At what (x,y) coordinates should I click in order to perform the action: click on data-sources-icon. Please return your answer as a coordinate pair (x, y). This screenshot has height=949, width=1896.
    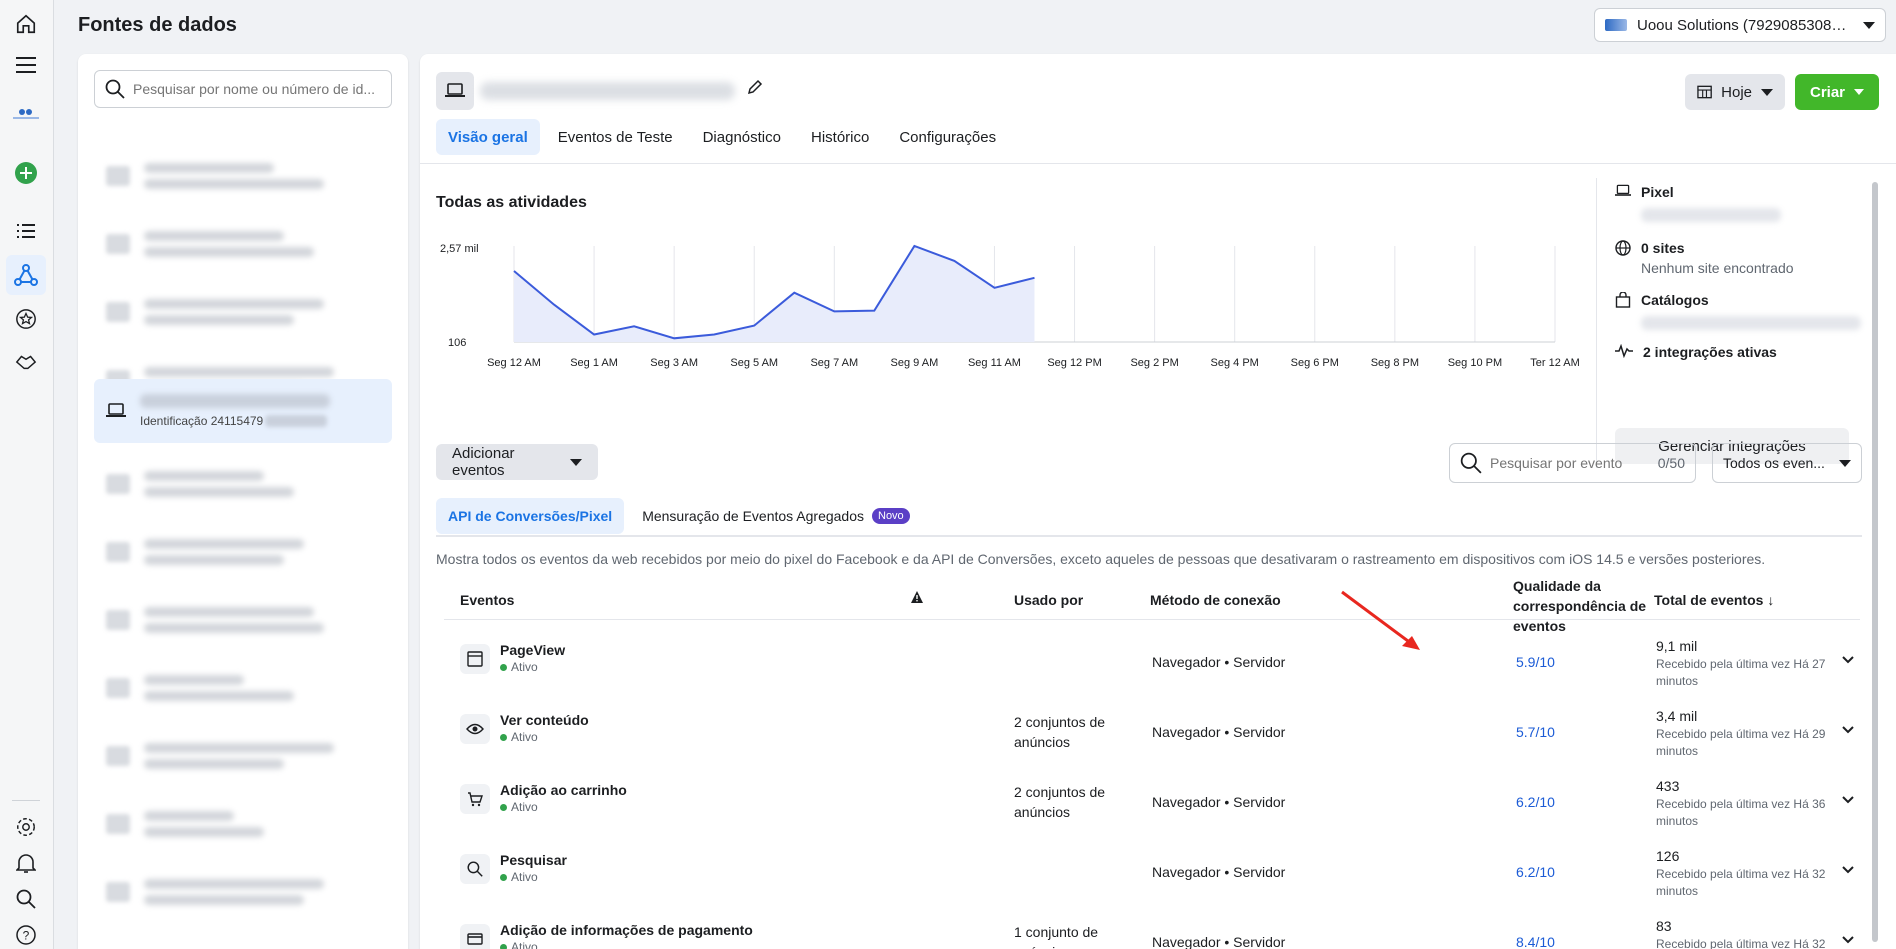
    Looking at the image, I should click on (26, 275).